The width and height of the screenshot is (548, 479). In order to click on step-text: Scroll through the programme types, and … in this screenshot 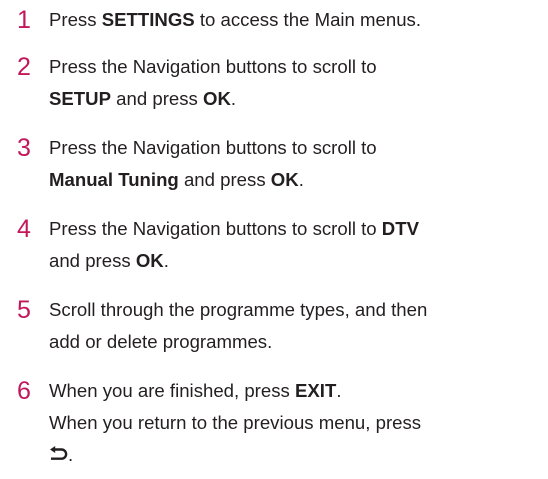, I will do `click(296, 326)`.